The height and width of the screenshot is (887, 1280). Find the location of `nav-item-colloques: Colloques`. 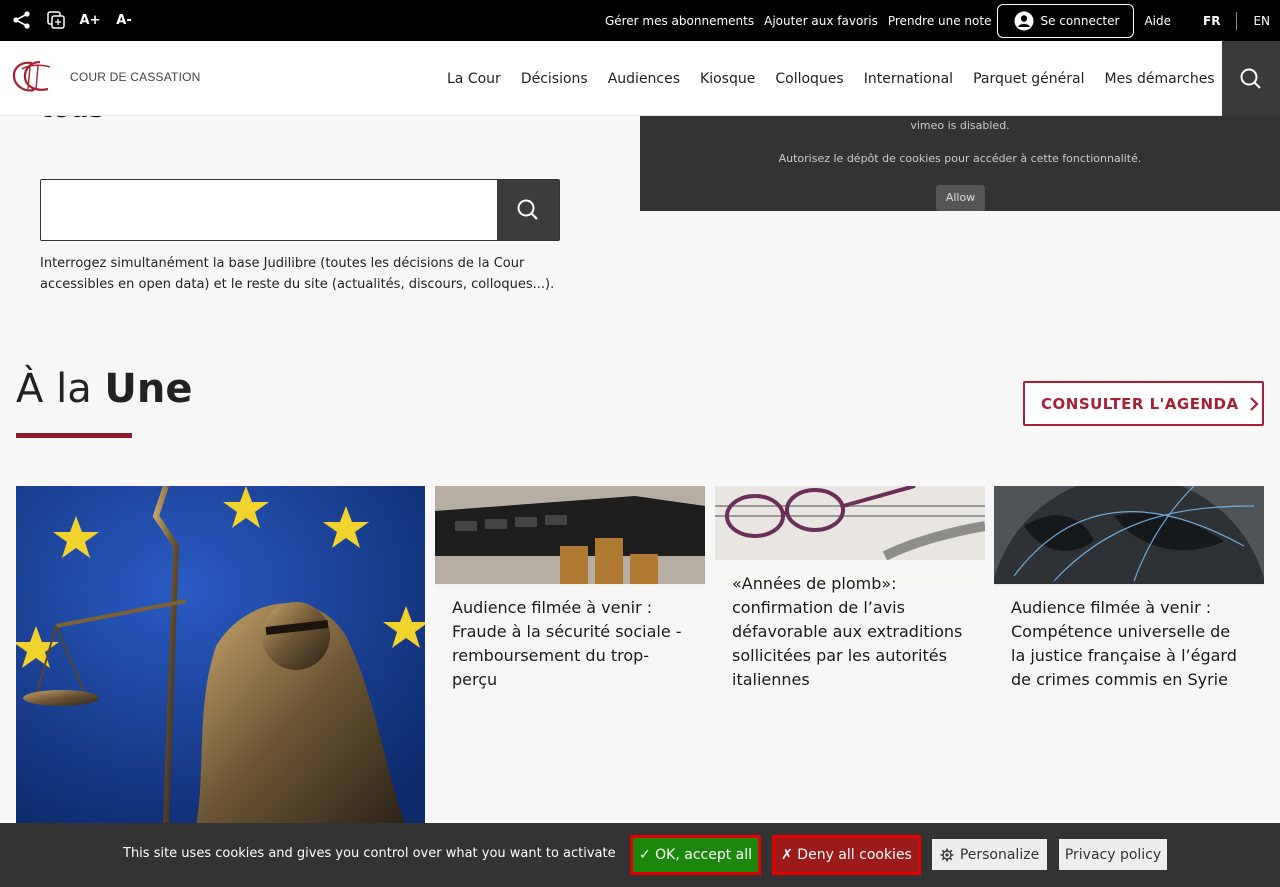

nav-item-colloques: Colloques is located at coordinates (809, 79).